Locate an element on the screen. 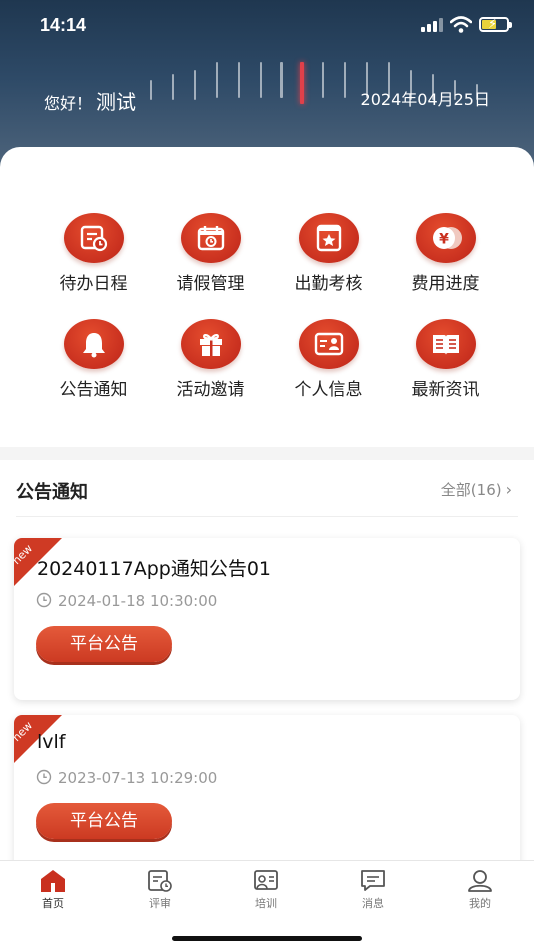 The height and width of the screenshot is (950, 534). tab-label: 消息 is located at coordinates (373, 903).